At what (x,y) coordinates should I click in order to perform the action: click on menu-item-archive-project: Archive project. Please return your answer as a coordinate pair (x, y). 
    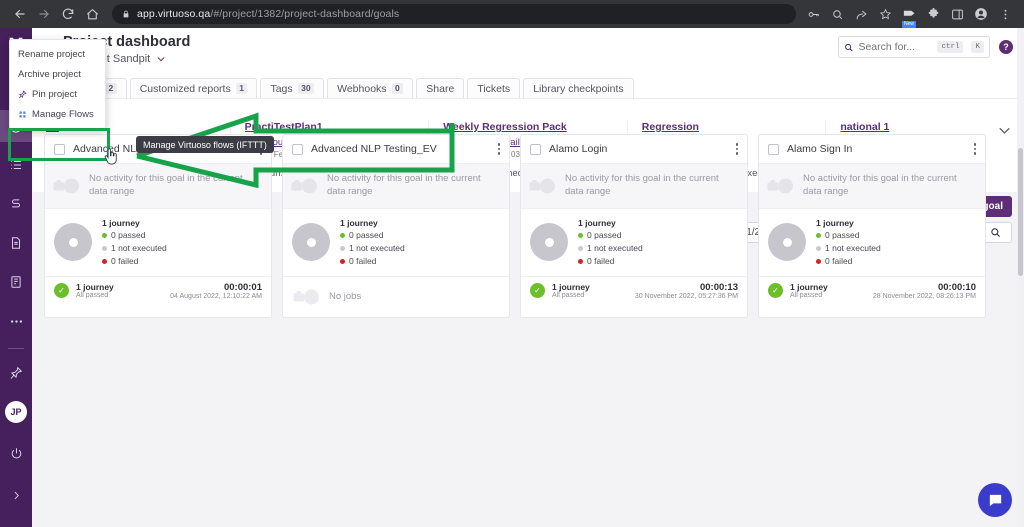
    Looking at the image, I should click on (57, 74).